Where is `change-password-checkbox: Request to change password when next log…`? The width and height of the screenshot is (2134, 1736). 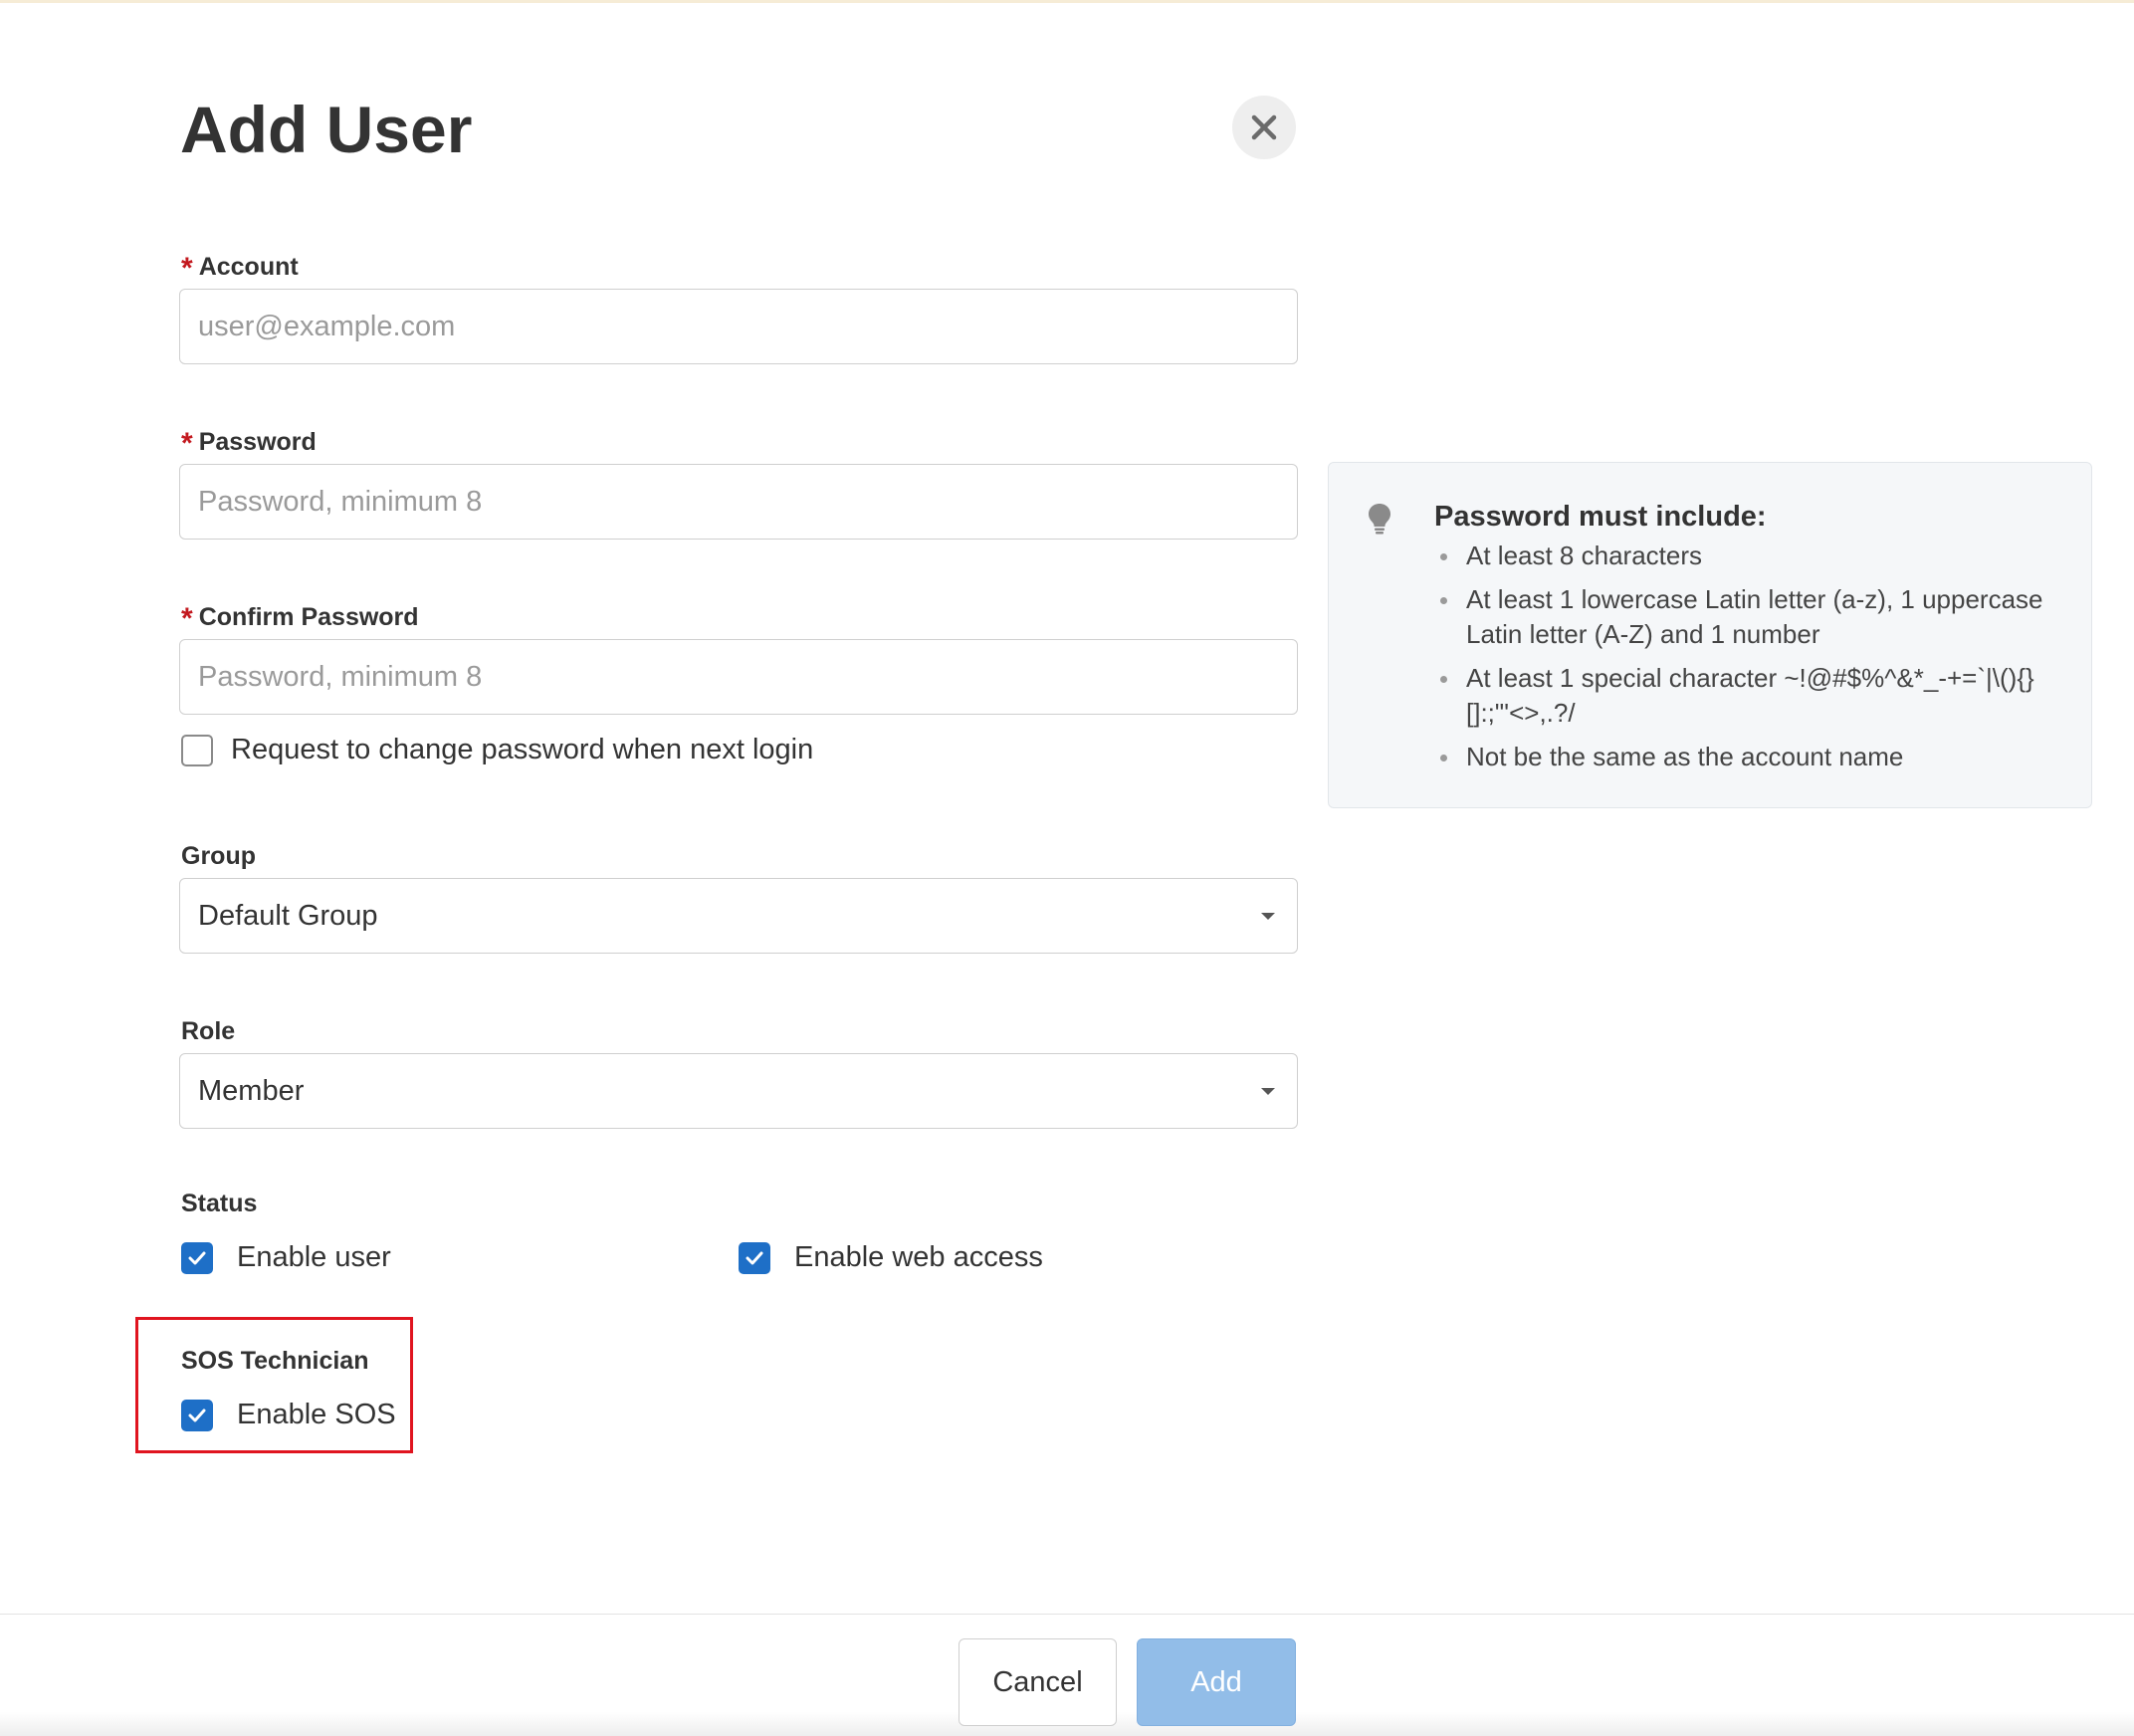
change-password-checkbox: Request to change password when next log… is located at coordinates (497, 750).